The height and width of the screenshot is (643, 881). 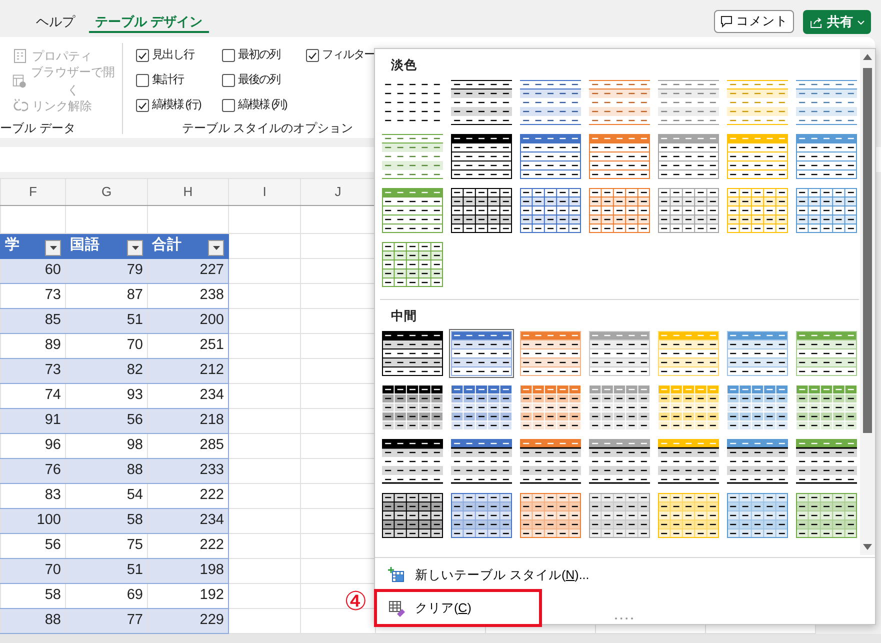 What do you see at coordinates (149, 16) in the screenshot?
I see `ribbon-tab: テーブル デザイン` at bounding box center [149, 16].